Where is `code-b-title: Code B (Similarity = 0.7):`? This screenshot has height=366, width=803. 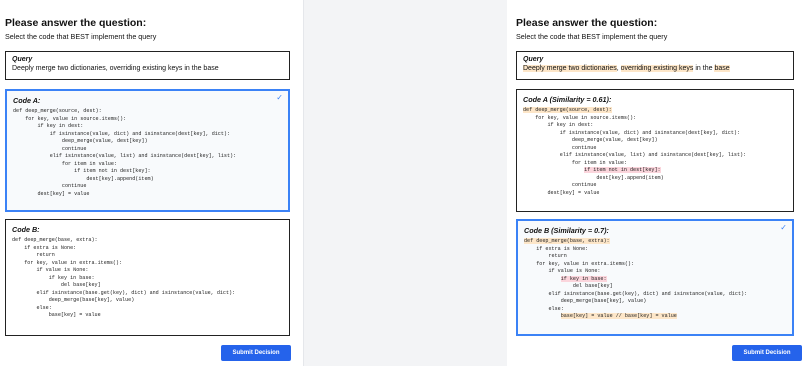 code-b-title: Code B (Similarity = 0.7): is located at coordinates (566, 230).